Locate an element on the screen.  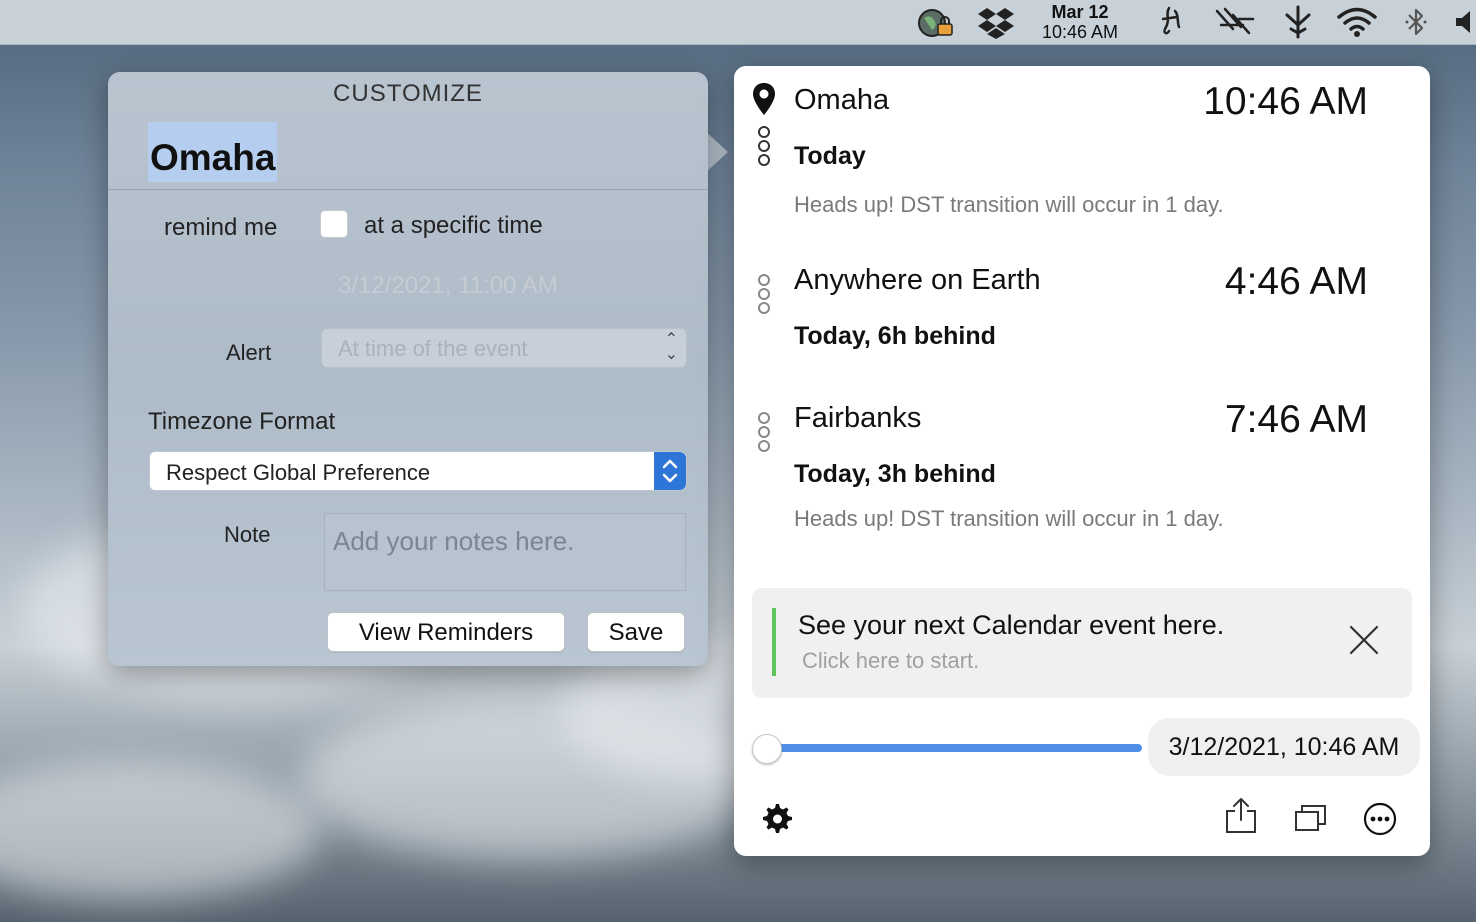
datetime-pill: 3/12/2021, 10:46 AM is located at coordinates (1284, 747).